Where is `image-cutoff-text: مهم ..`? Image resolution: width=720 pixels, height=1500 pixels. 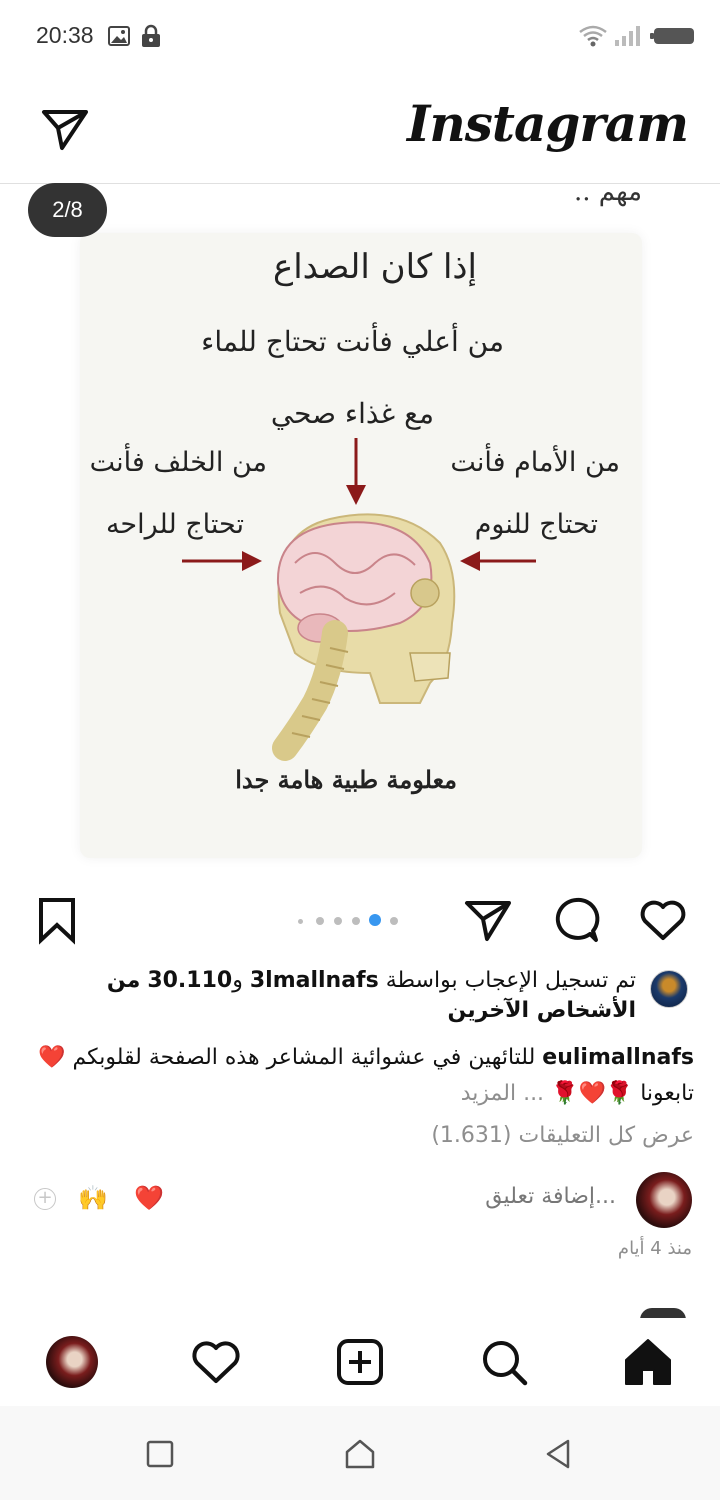
image-cutoff-text: مهم .. is located at coordinates (607, 196).